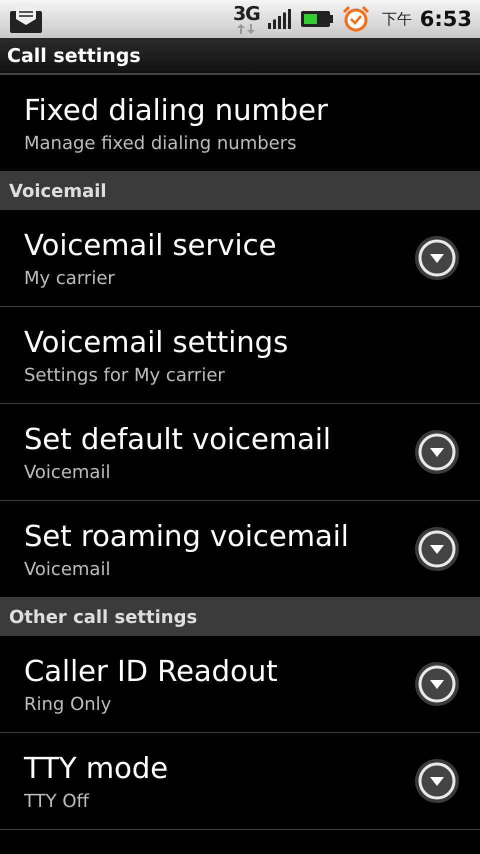 The image size is (480, 854). Describe the element at coordinates (161, 143) in the screenshot. I see `item-summary: Manage fixed dialing numbers` at that location.